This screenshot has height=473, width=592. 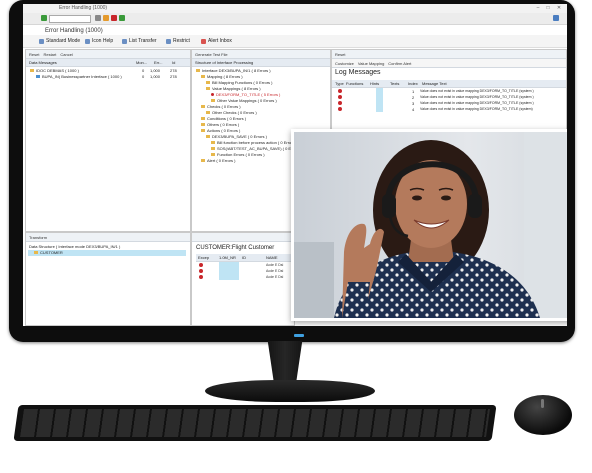 I want to click on restart-button: Restart, so click(x=49, y=54).